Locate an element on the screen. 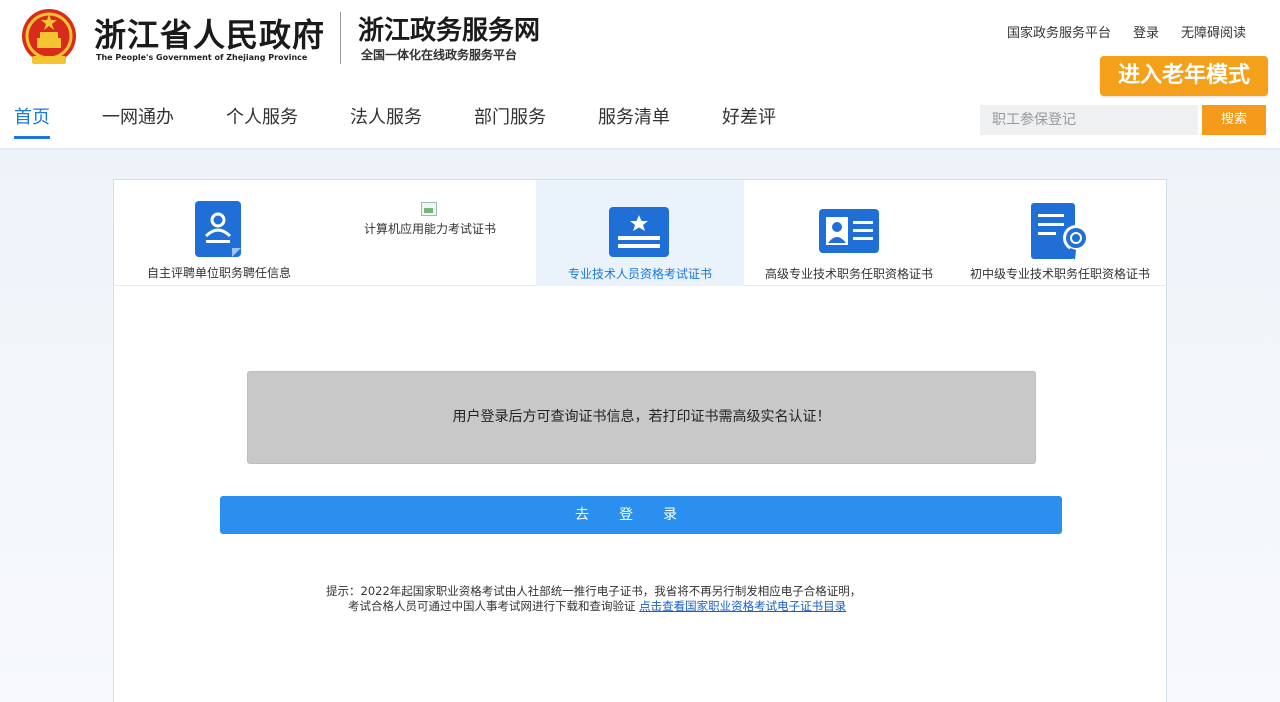  person-document-icon is located at coordinates (218, 229).